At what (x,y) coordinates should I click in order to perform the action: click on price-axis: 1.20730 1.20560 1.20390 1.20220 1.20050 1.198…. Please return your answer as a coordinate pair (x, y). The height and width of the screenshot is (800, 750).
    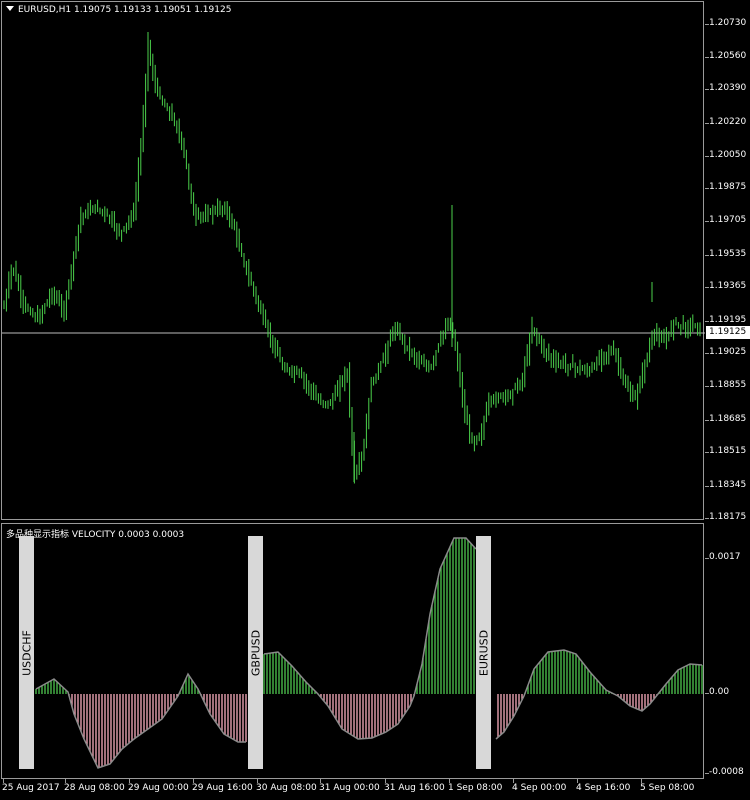
    Looking at the image, I should click on (727, 261).